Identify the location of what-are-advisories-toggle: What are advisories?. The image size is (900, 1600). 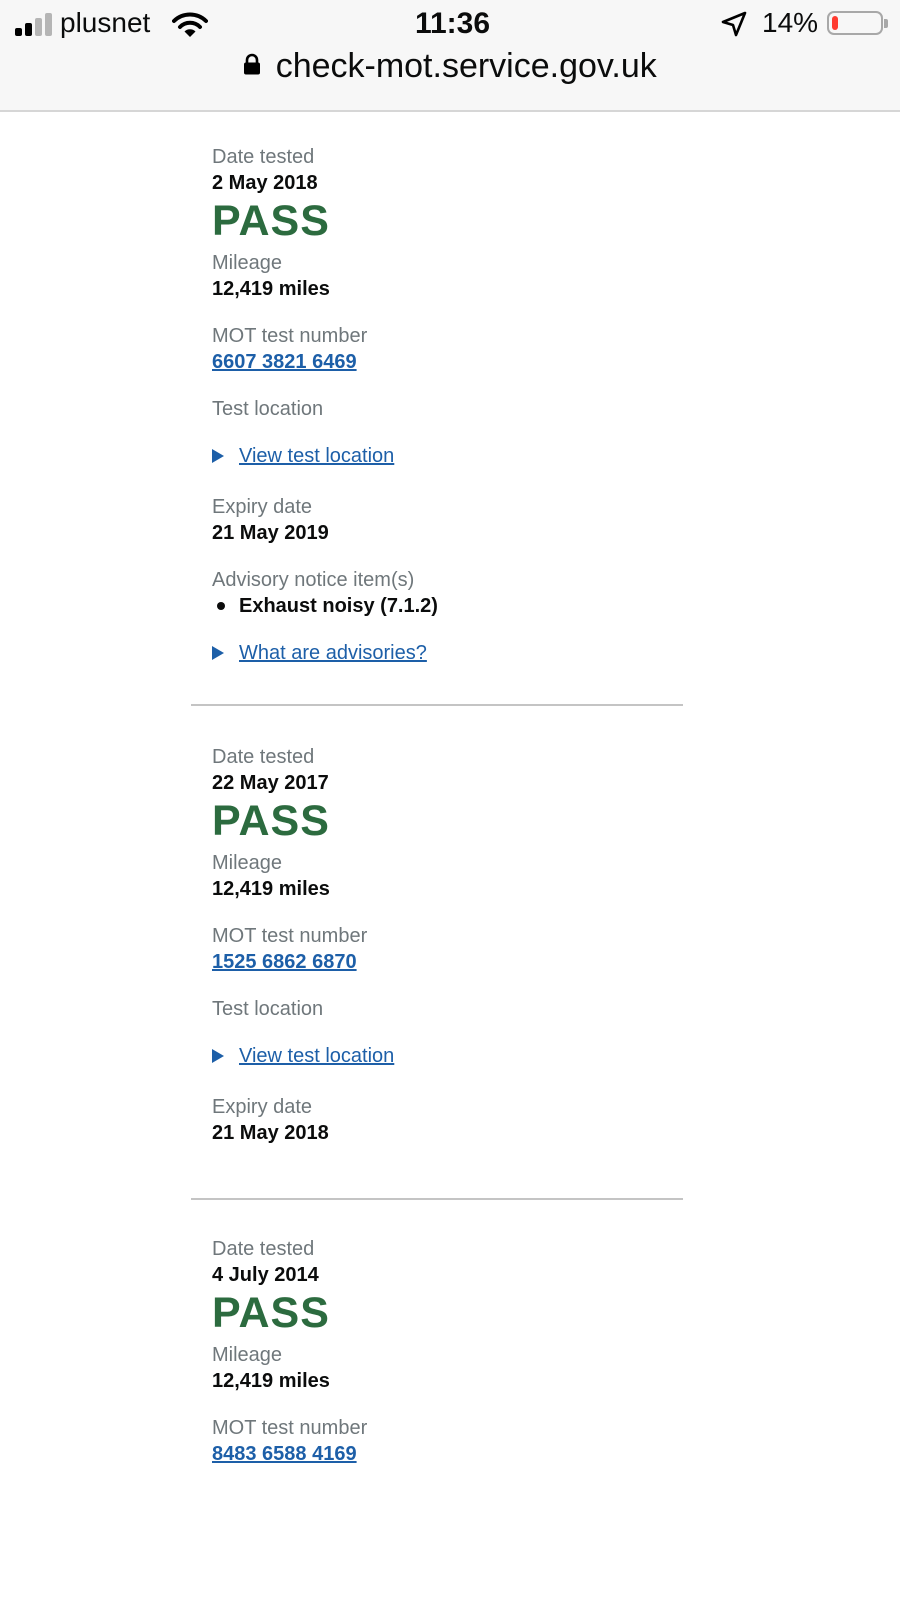
(319, 653).